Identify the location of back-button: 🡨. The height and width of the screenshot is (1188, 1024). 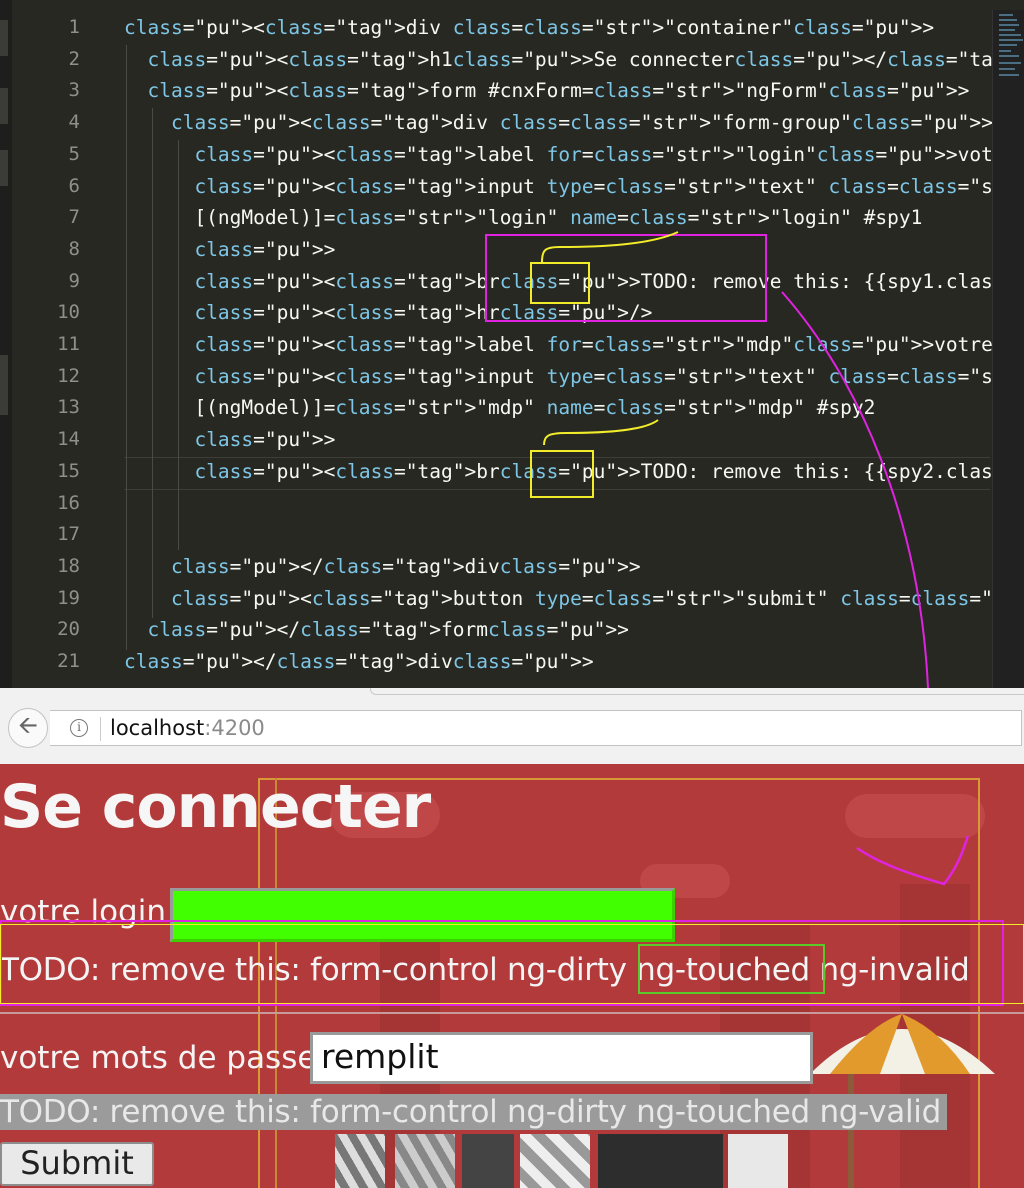
(28, 728).